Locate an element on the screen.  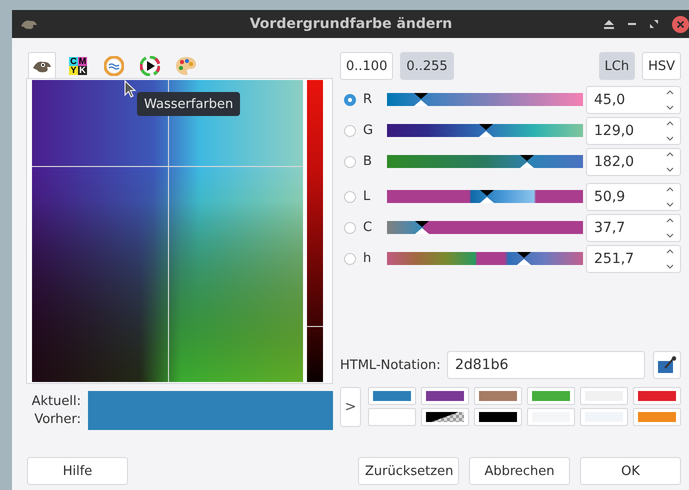
color-label: Aktuell: is located at coordinates (56, 401).